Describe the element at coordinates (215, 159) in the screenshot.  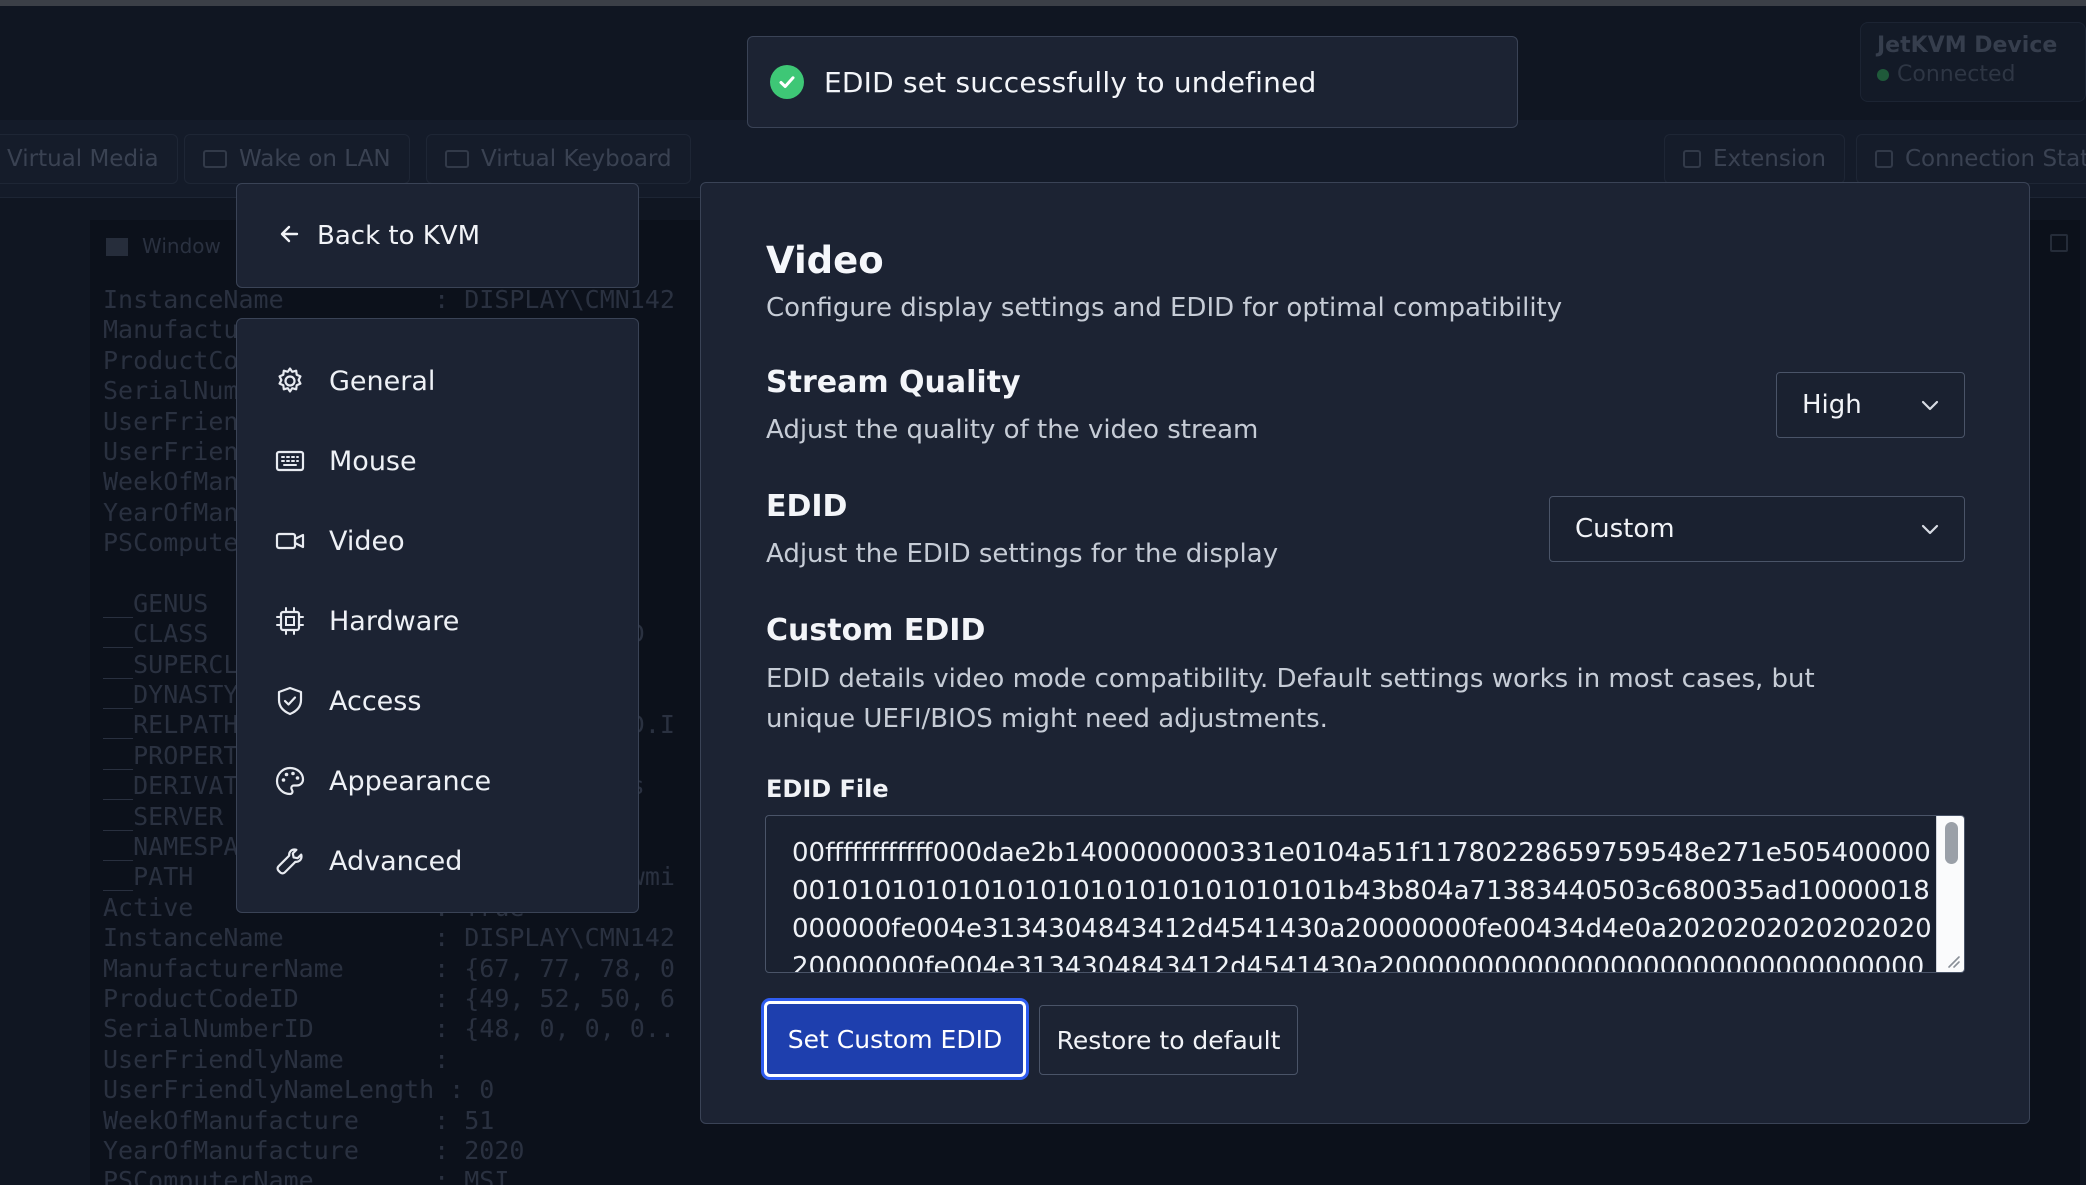
I see `monitor-icon` at that location.